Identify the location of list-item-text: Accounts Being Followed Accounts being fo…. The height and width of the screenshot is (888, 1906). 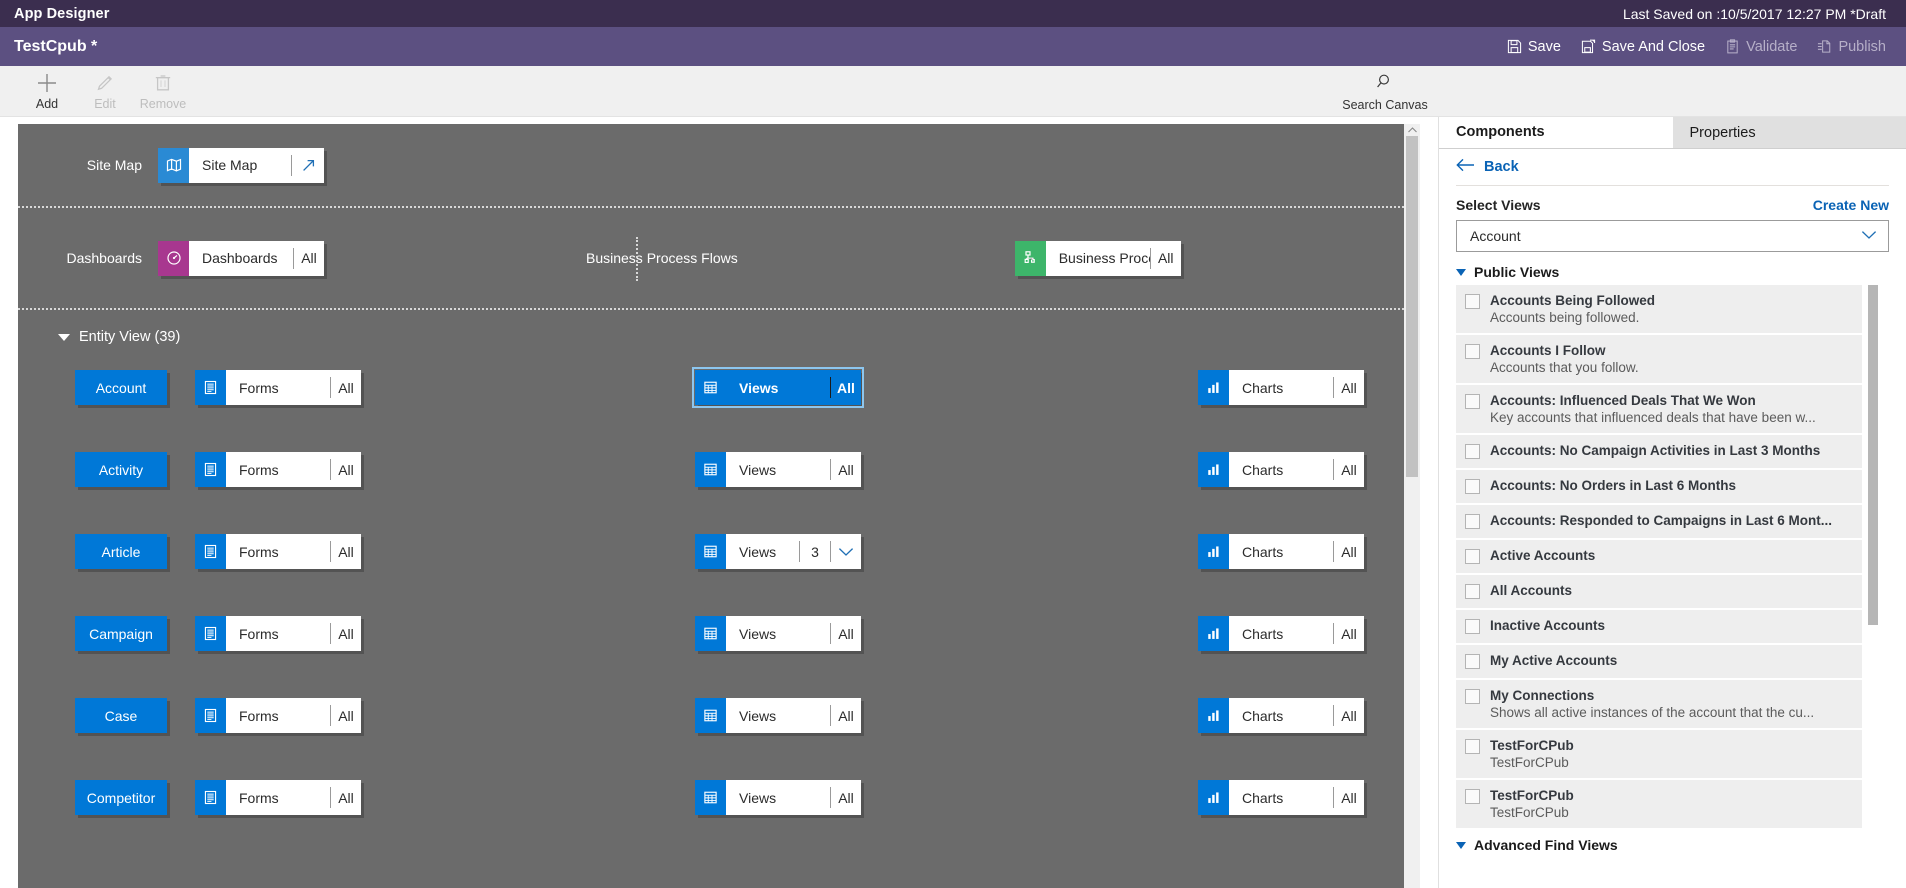
(1572, 309).